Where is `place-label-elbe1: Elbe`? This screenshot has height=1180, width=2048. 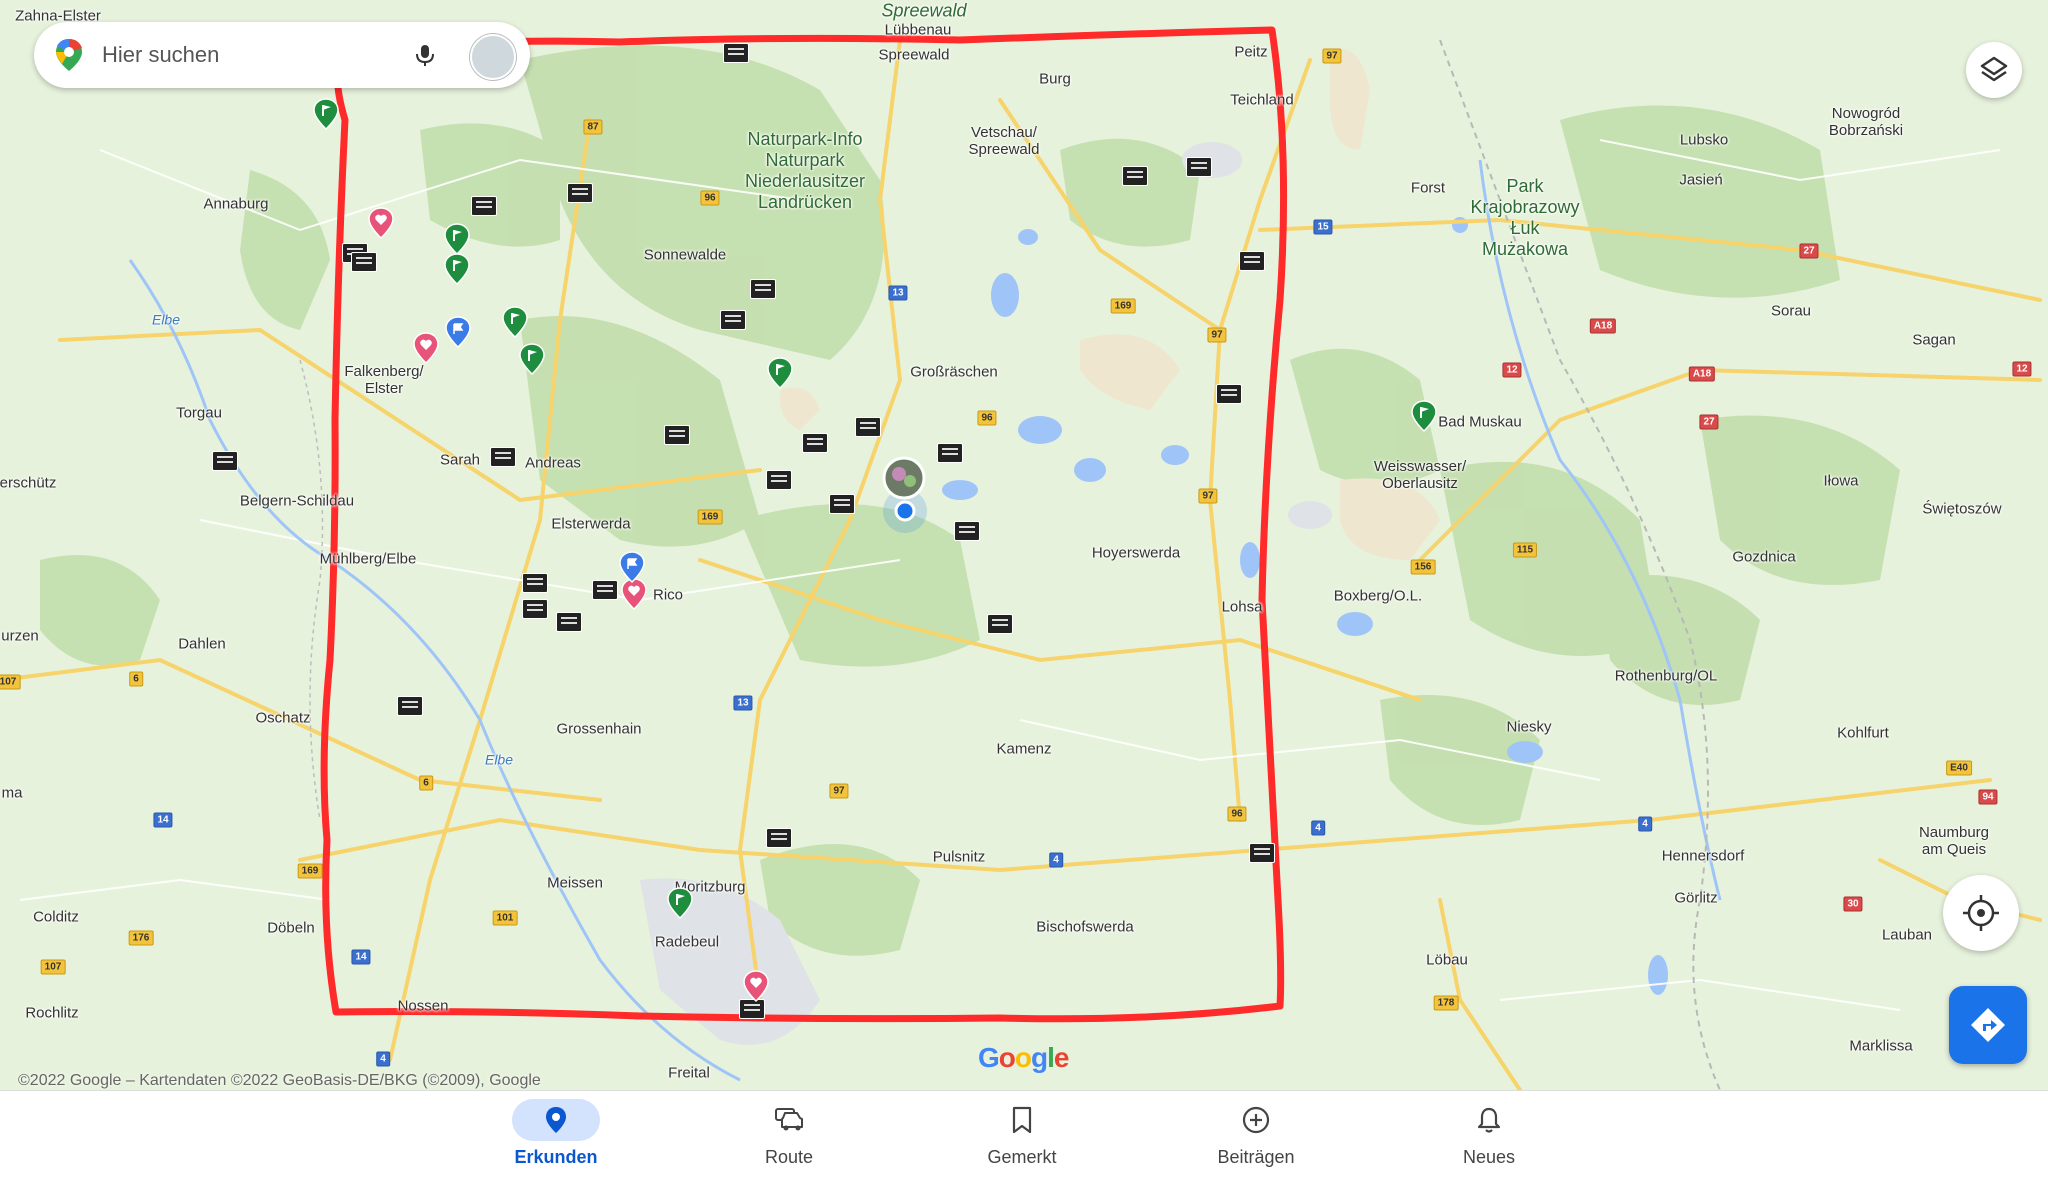
place-label-elbe1: Elbe is located at coordinates (166, 320).